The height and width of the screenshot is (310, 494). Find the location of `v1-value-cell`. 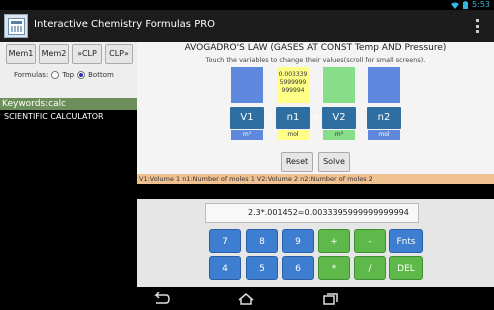

v1-value-cell is located at coordinates (247, 85).